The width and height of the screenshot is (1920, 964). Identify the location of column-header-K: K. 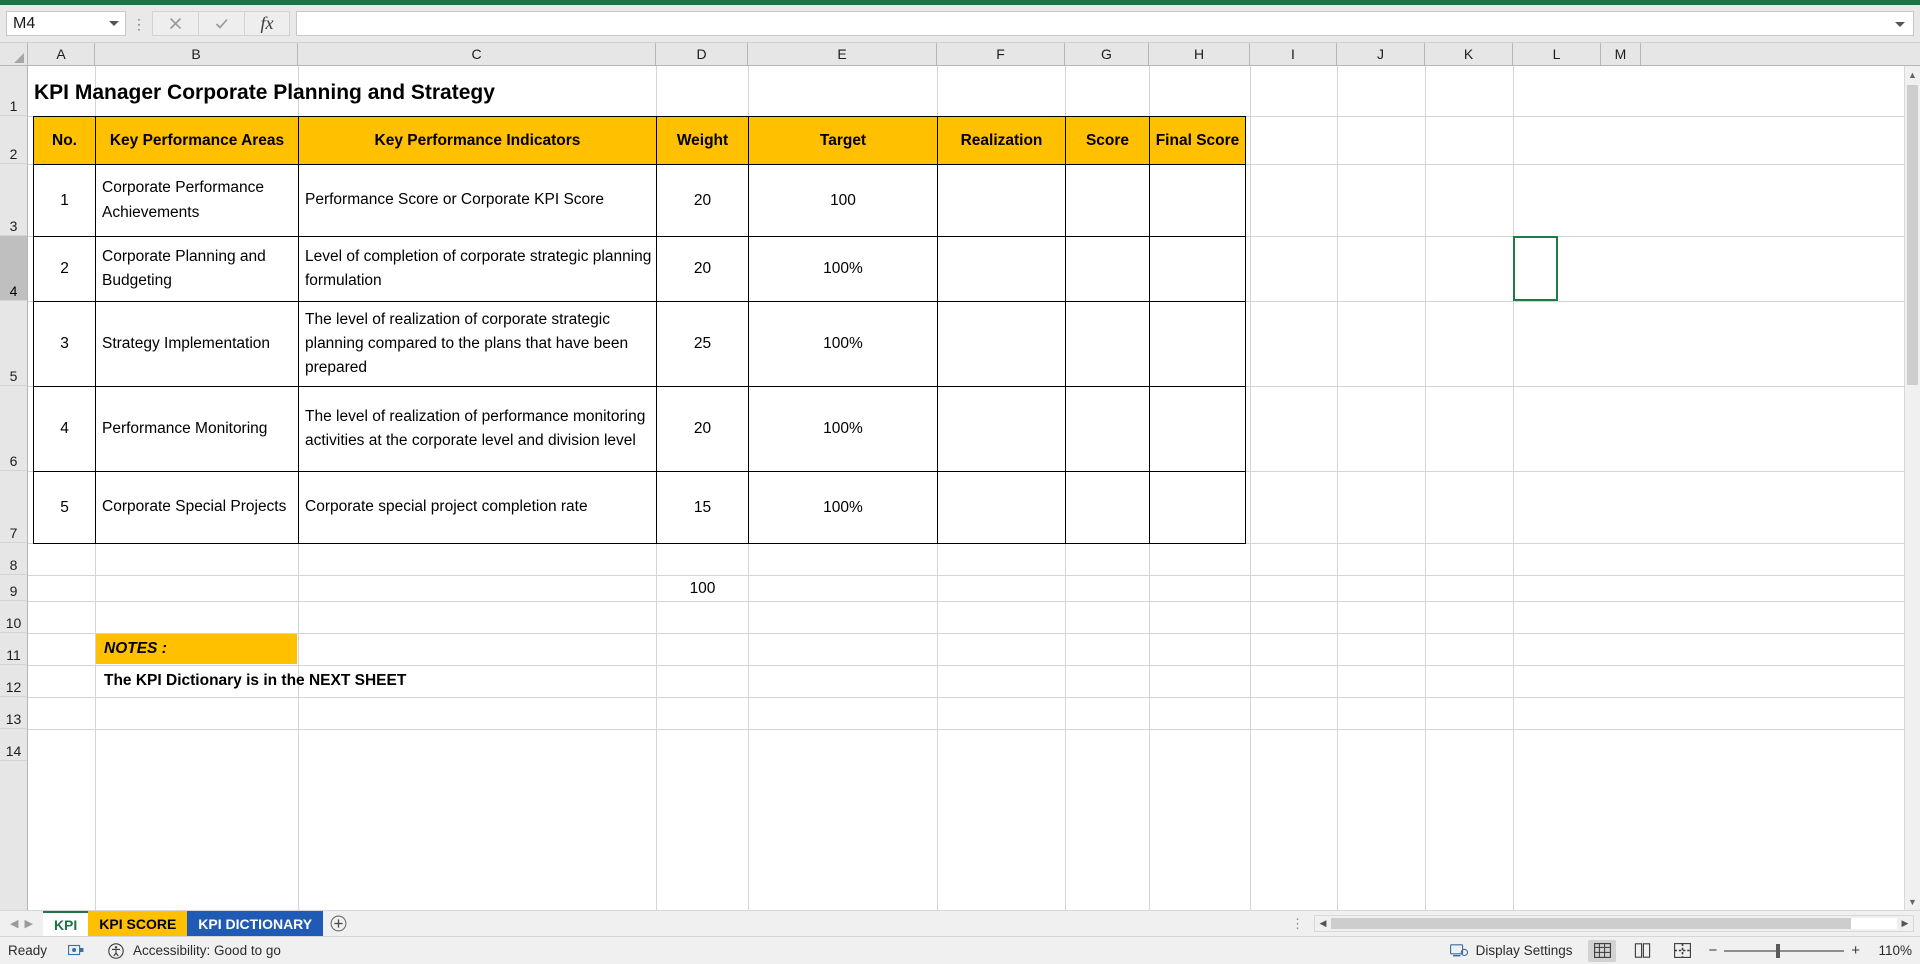
(1469, 54).